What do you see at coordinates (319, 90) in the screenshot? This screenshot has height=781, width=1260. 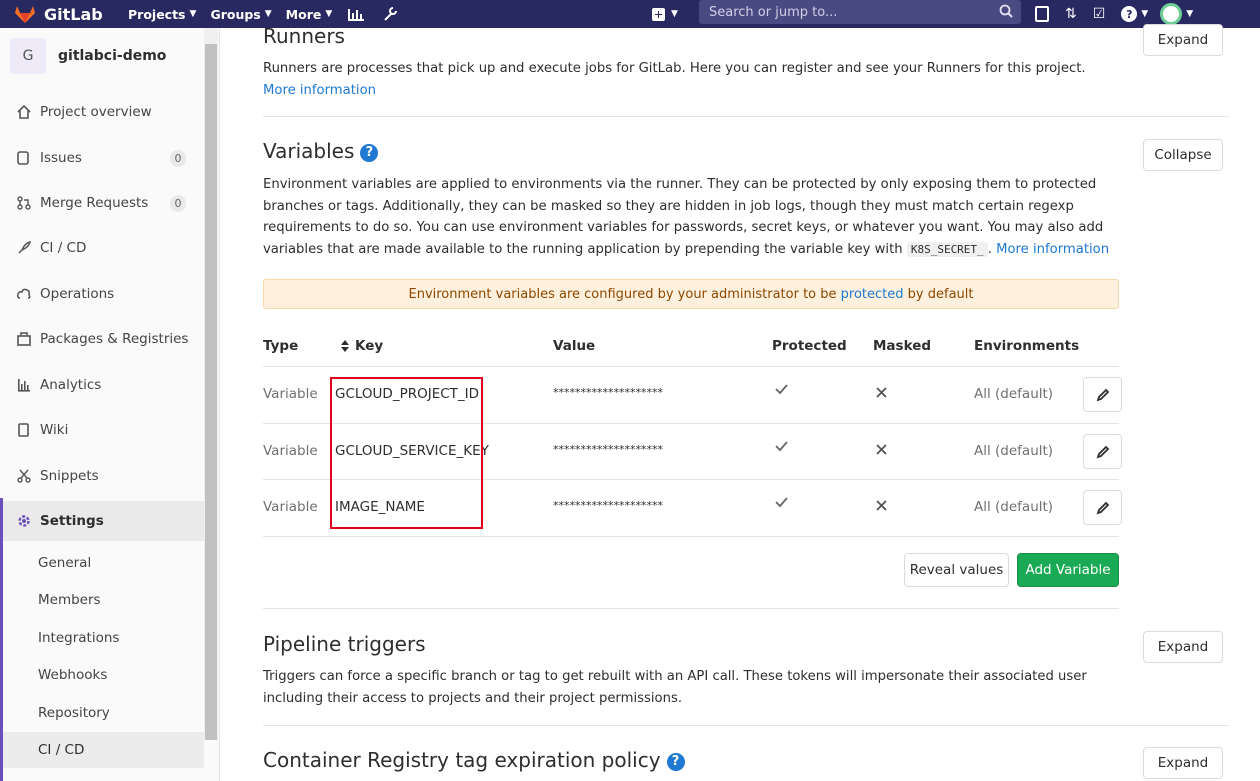 I see `runners-more-info-link: More information` at bounding box center [319, 90].